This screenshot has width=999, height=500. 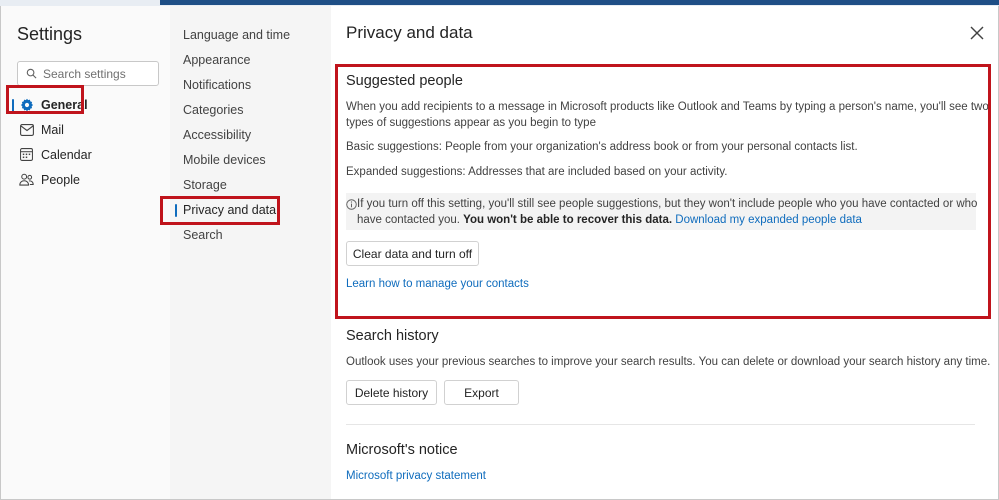 What do you see at coordinates (31, 73) in the screenshot?
I see `search-icon` at bounding box center [31, 73].